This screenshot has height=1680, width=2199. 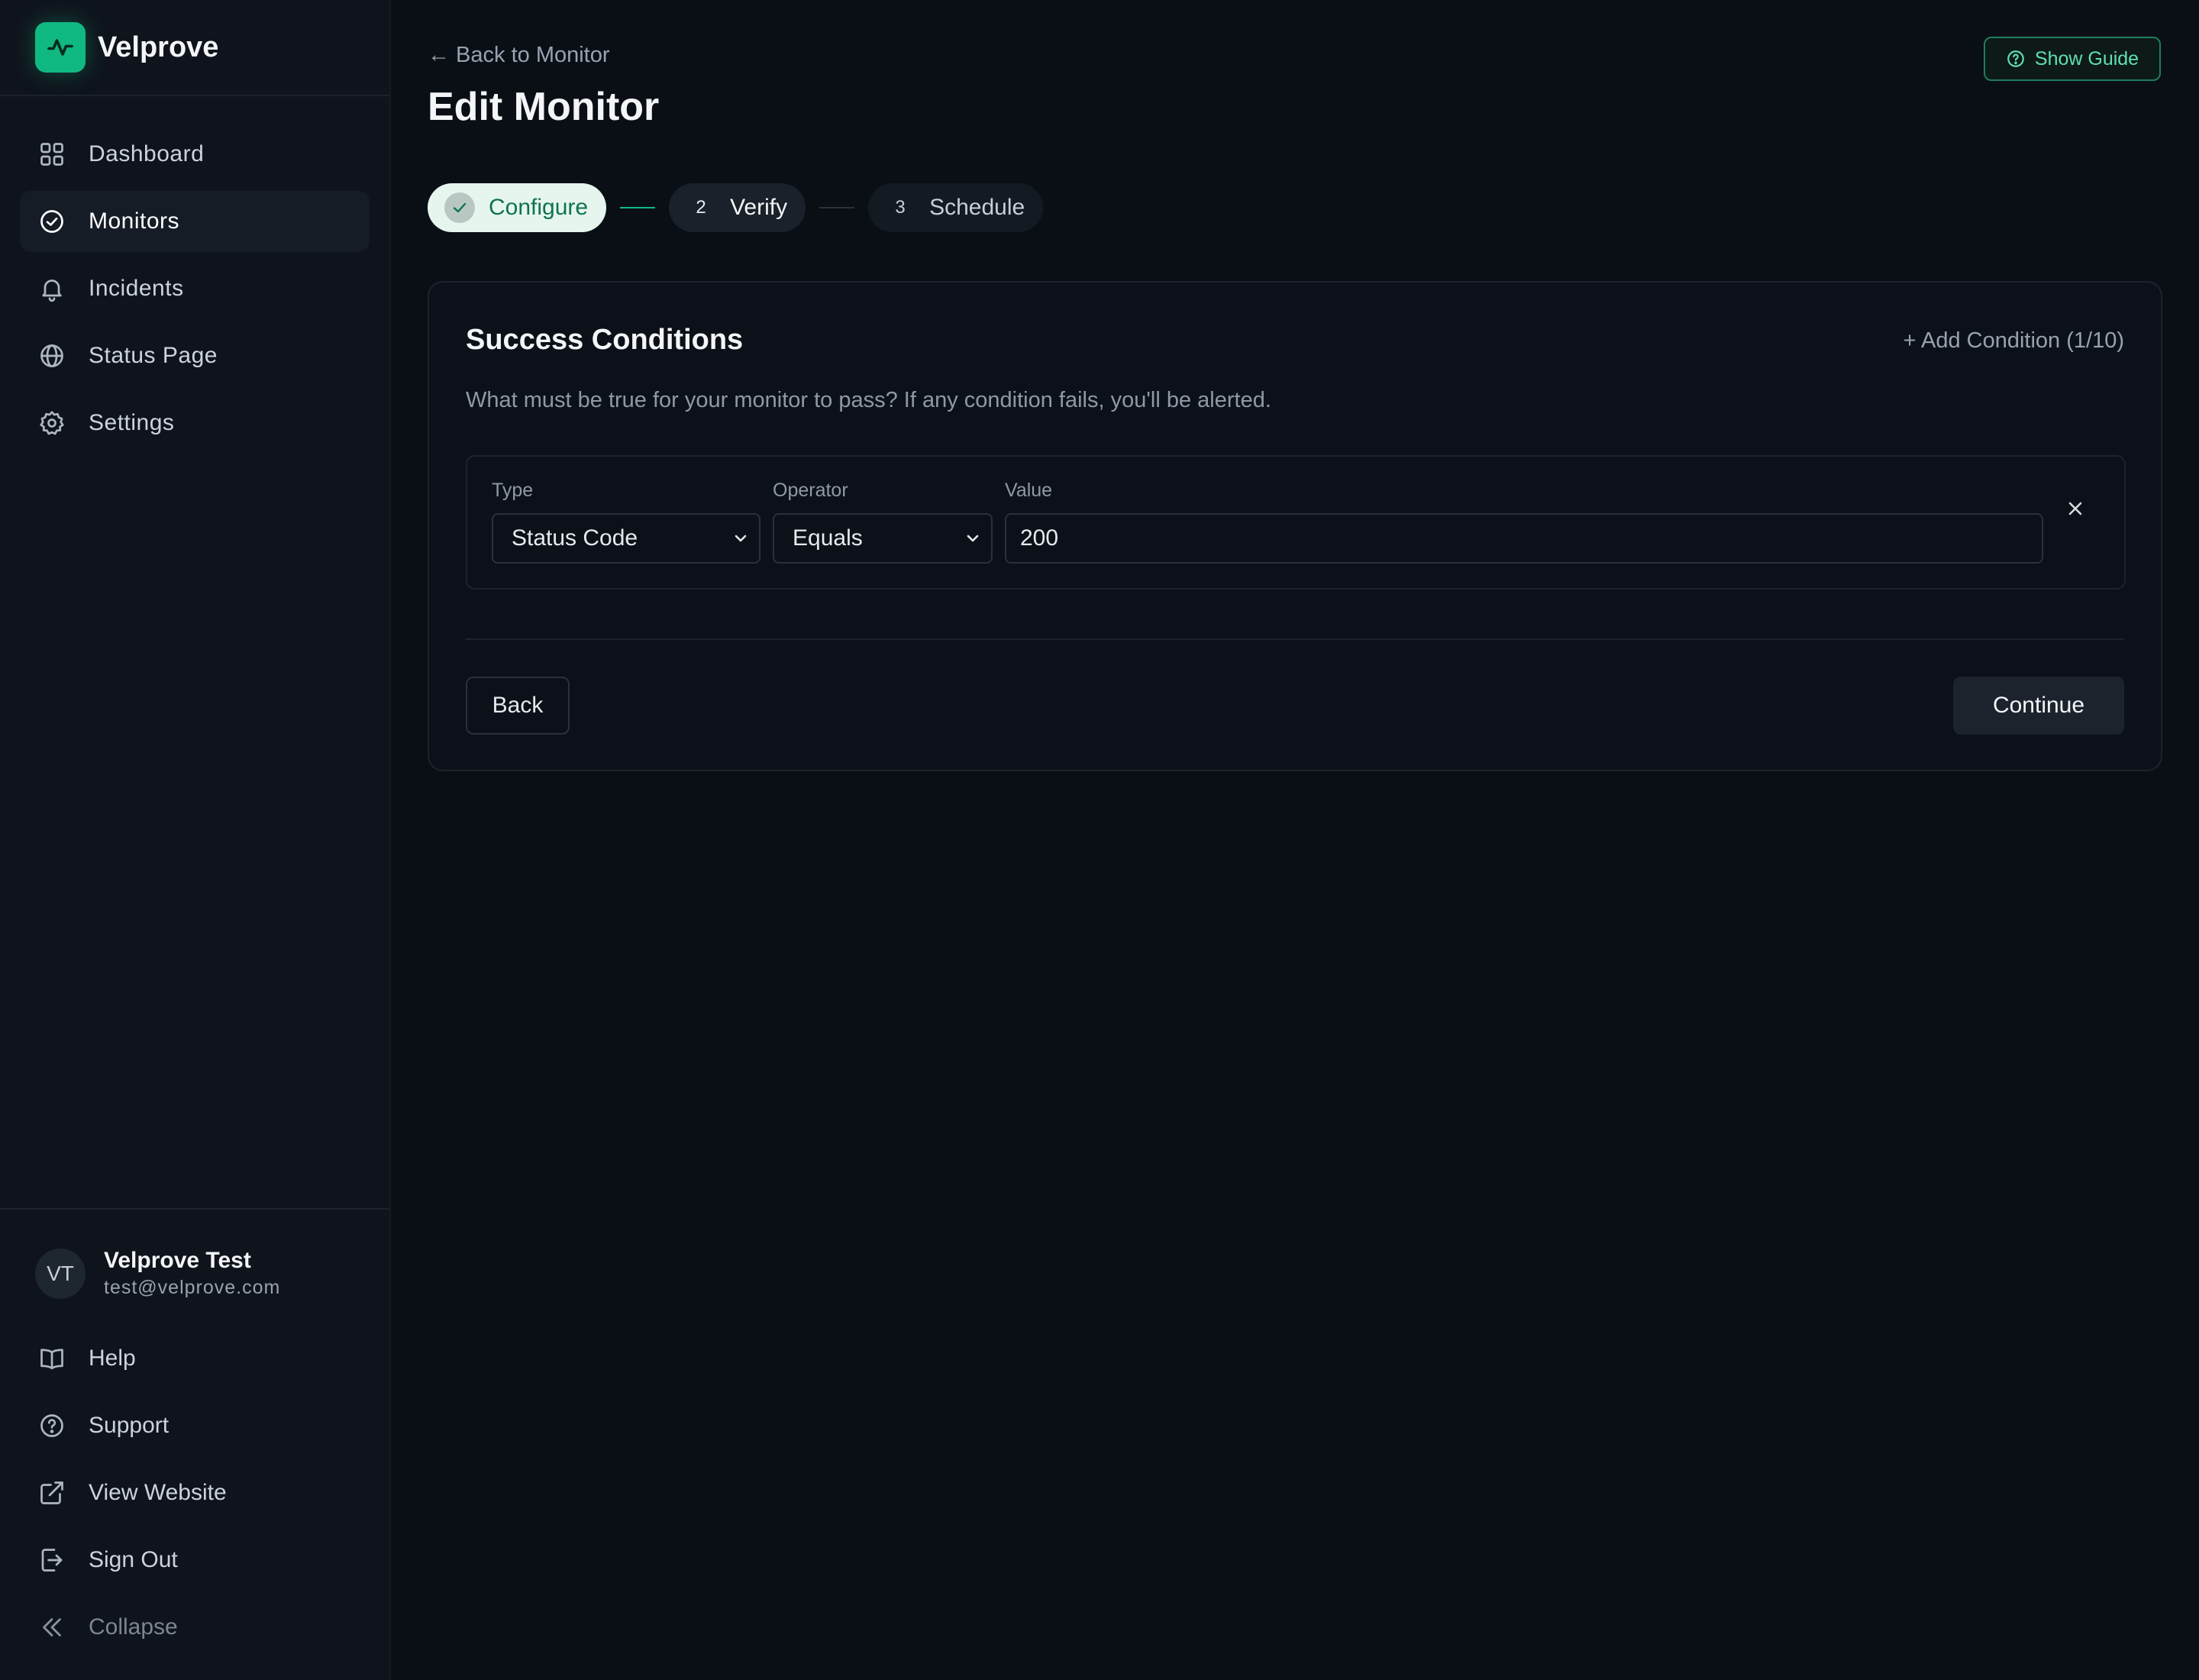 What do you see at coordinates (1029, 490) in the screenshot?
I see `value-label: Value` at bounding box center [1029, 490].